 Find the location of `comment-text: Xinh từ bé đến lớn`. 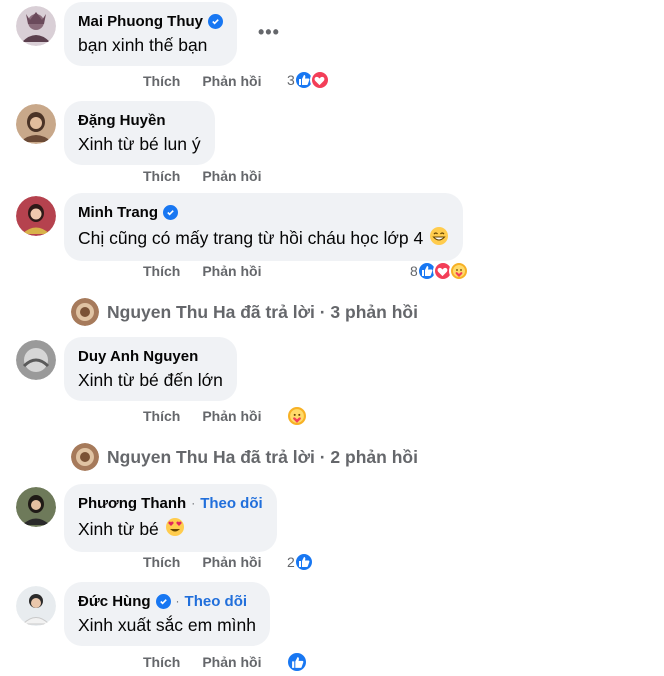

comment-text: Xinh từ bé đến lớn is located at coordinates (150, 380).